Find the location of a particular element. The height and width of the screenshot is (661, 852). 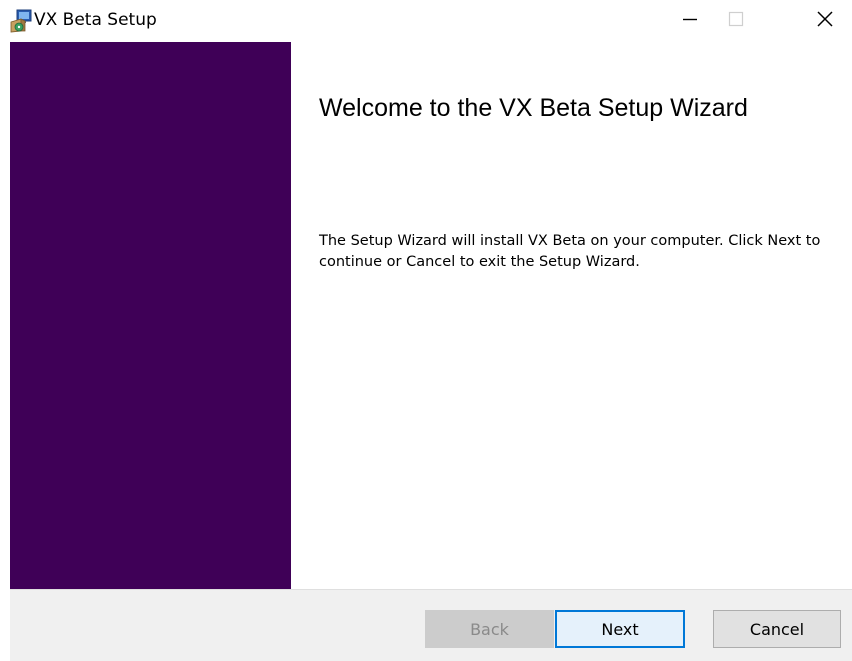

title-bar: VX Beta Setup is located at coordinates (426, 21).